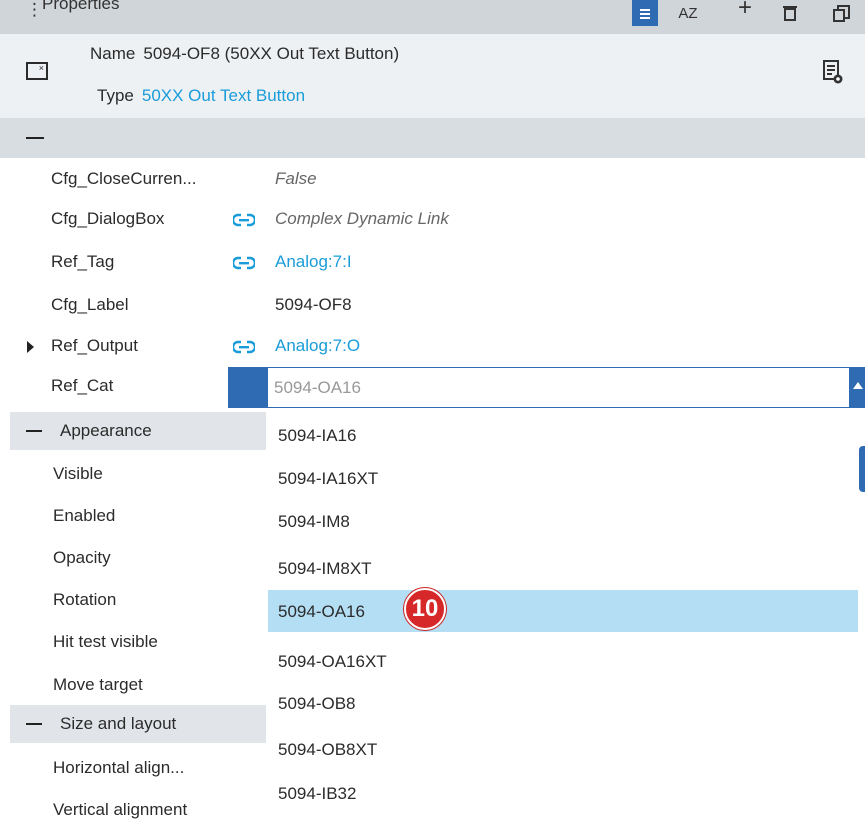 The height and width of the screenshot is (828, 865). What do you see at coordinates (98, 685) in the screenshot?
I see `property-name: Move target` at bounding box center [98, 685].